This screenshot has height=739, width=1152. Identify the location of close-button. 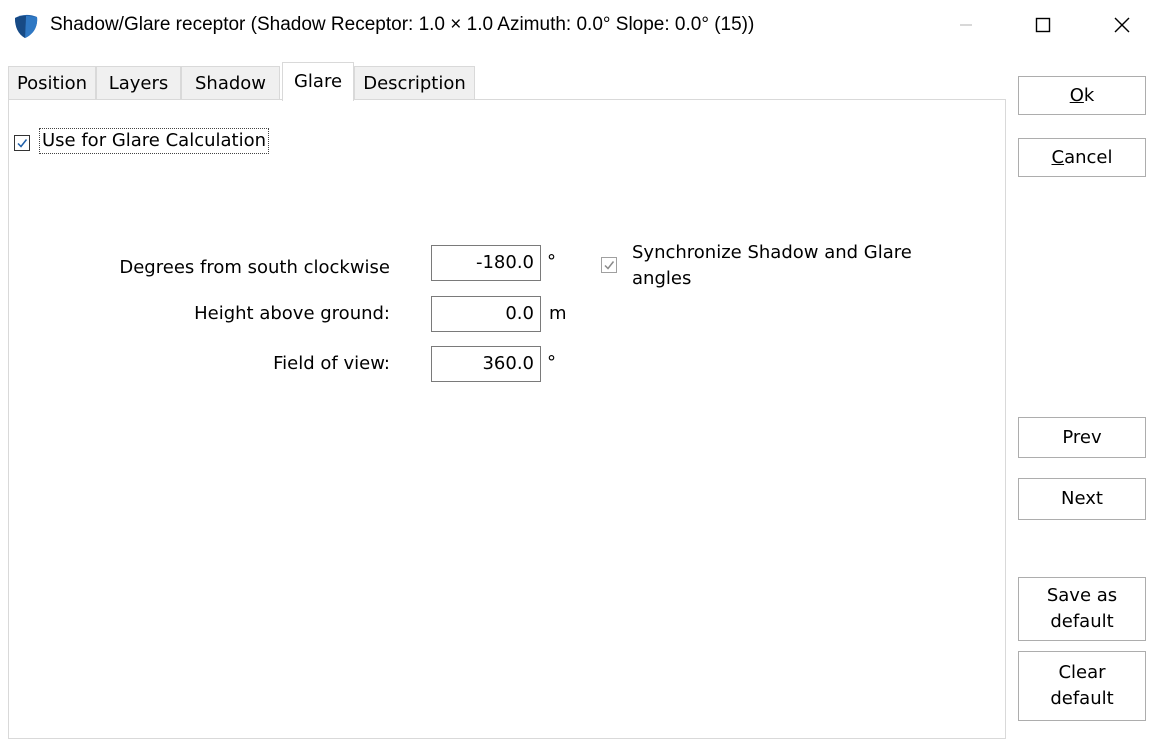
(1122, 25).